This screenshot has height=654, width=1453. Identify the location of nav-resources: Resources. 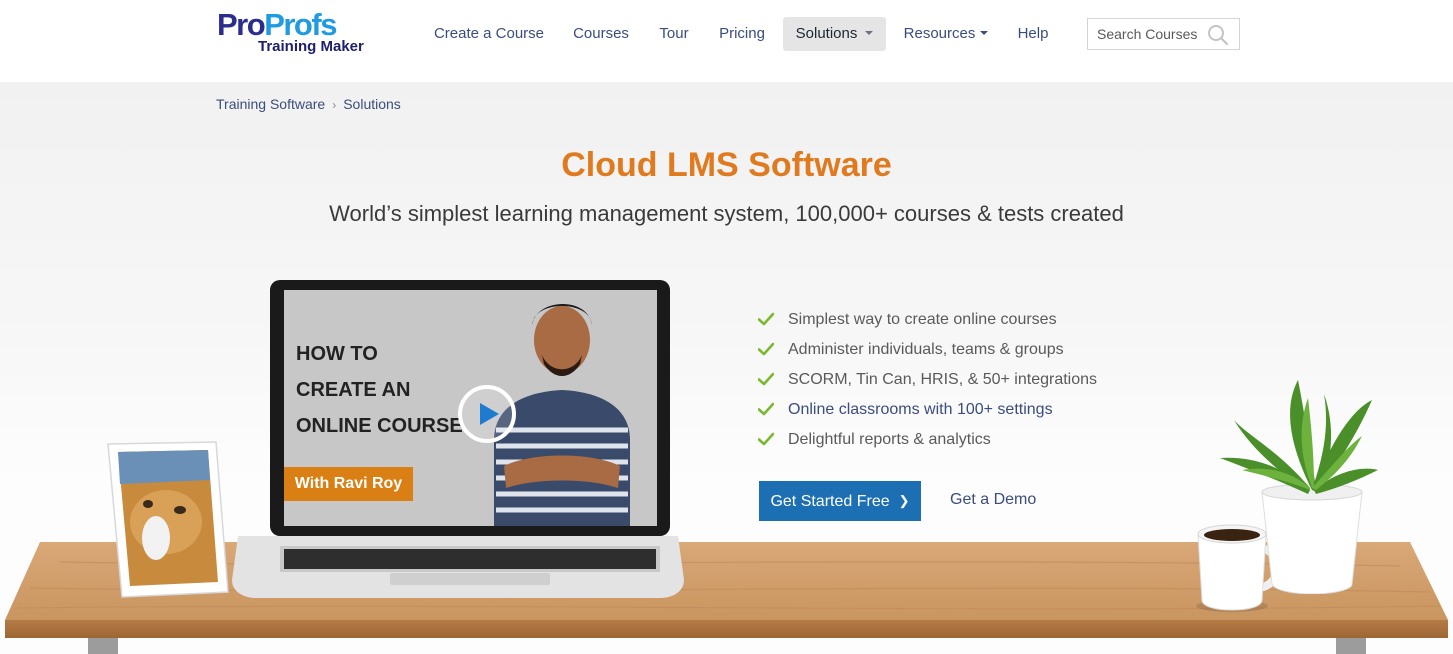
(946, 34).